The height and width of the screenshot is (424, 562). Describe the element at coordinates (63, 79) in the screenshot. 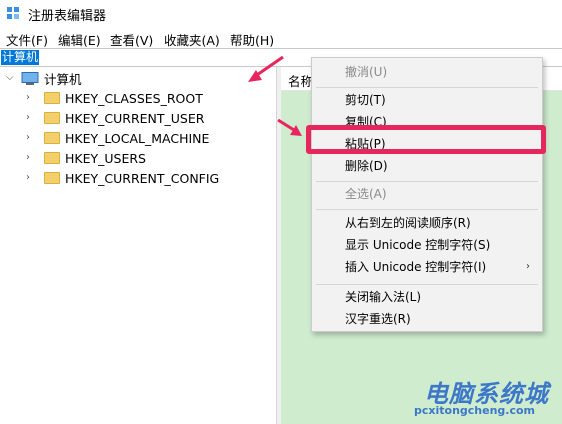

I see `tree-root-label: 计算机` at that location.